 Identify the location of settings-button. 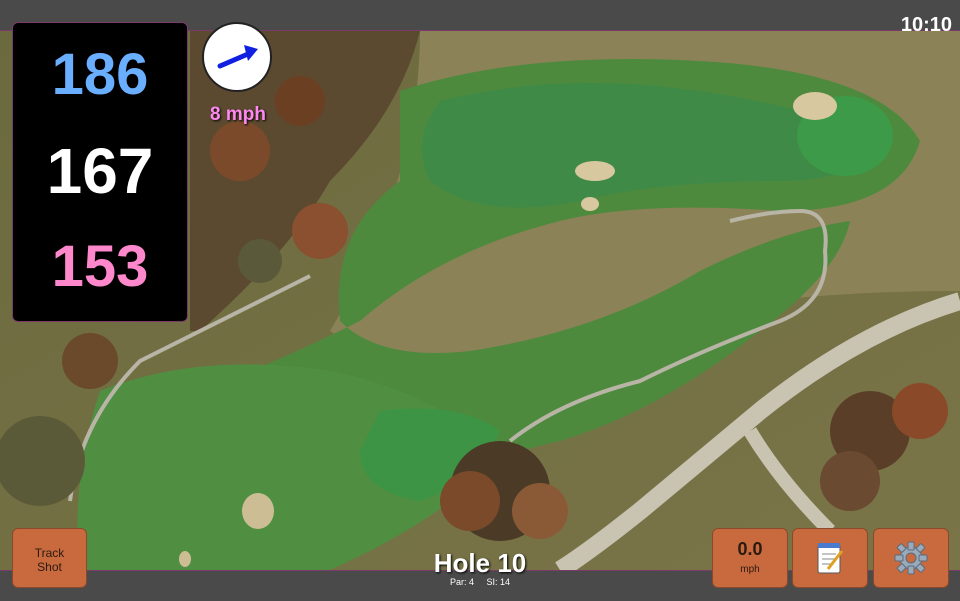
(911, 558).